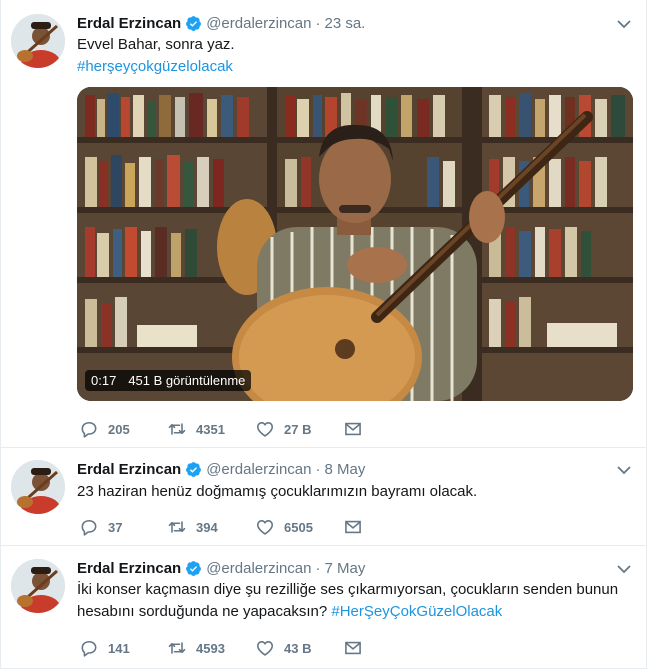 The height and width of the screenshot is (669, 647). Describe the element at coordinates (202, 611) in the screenshot. I see `tweet-text-line-2: hesabını sorduğunda ne yapacaksın?` at that location.